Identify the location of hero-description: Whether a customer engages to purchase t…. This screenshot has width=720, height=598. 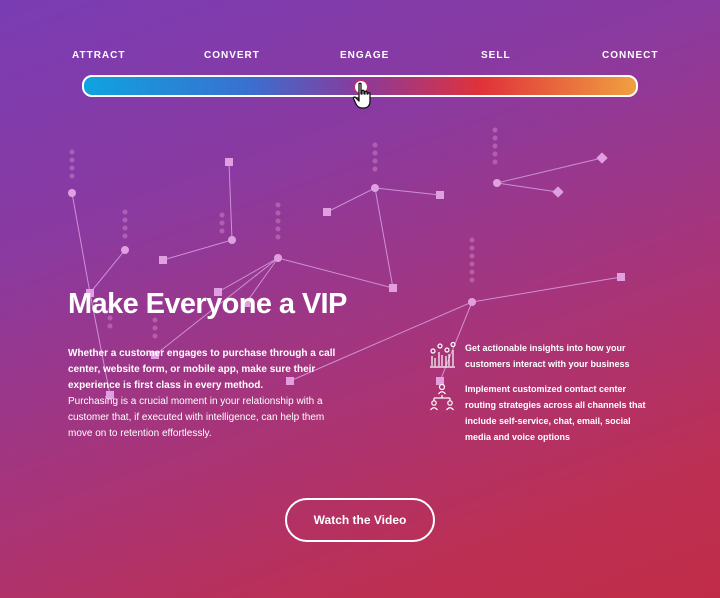
(208, 394).